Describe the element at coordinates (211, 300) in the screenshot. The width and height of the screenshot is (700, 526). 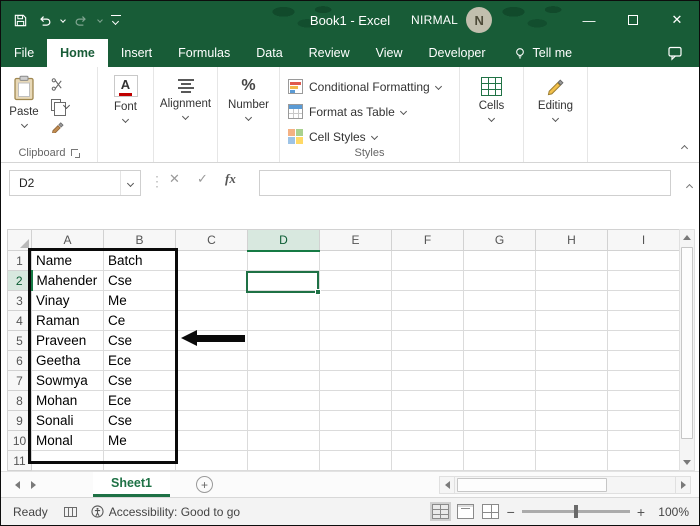
I see `cell-C3` at that location.